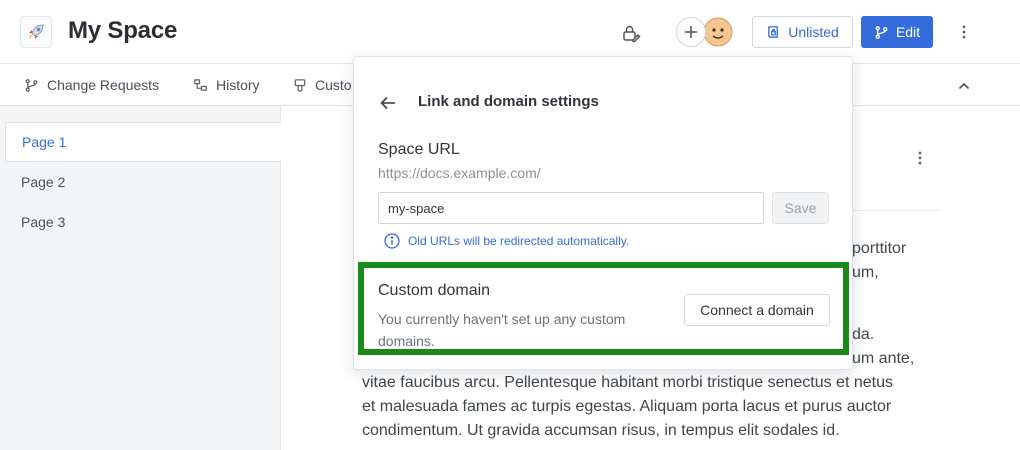  I want to click on book-lock-icon, so click(773, 31).